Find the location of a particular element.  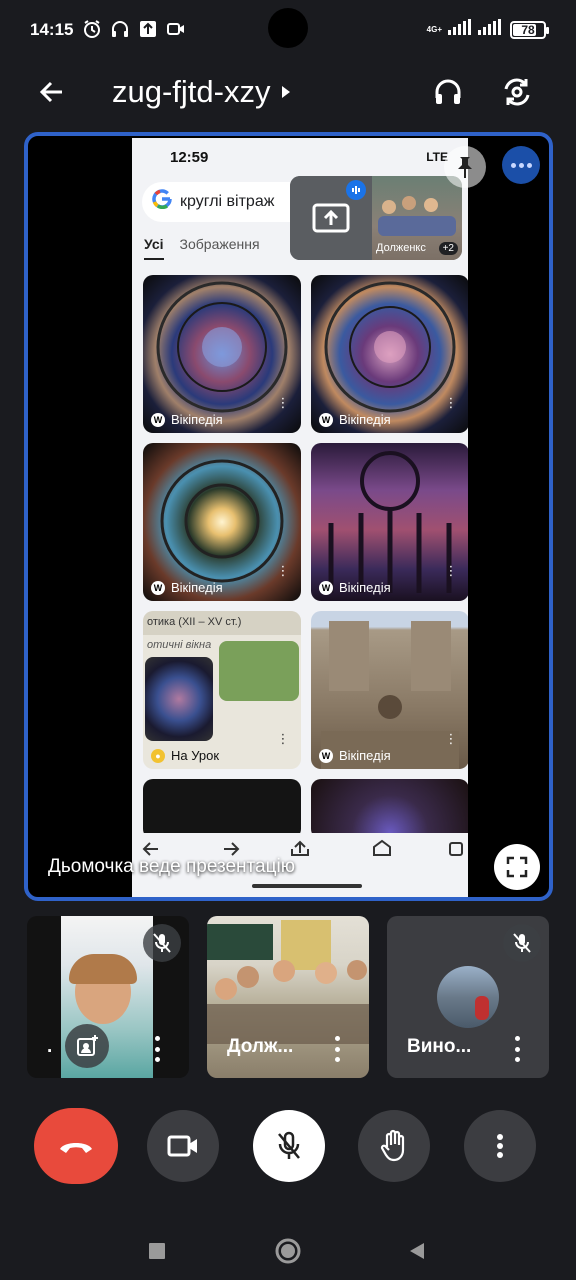

end-call-button is located at coordinates (76, 1146).